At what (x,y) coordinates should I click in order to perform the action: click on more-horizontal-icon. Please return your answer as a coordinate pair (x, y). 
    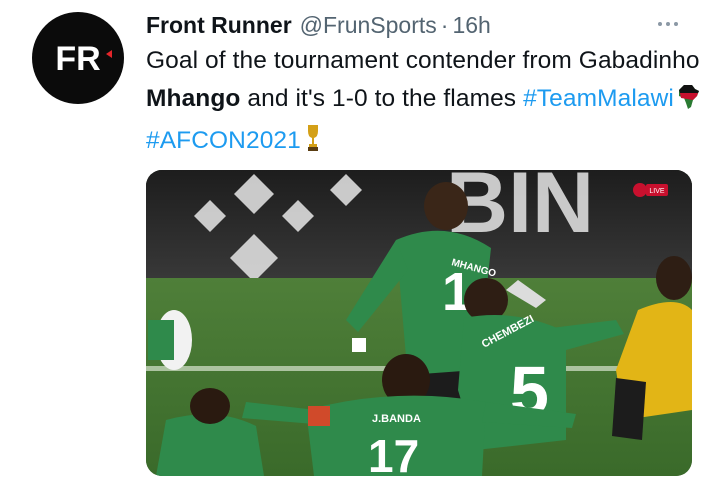
    Looking at the image, I should click on (660, 24).